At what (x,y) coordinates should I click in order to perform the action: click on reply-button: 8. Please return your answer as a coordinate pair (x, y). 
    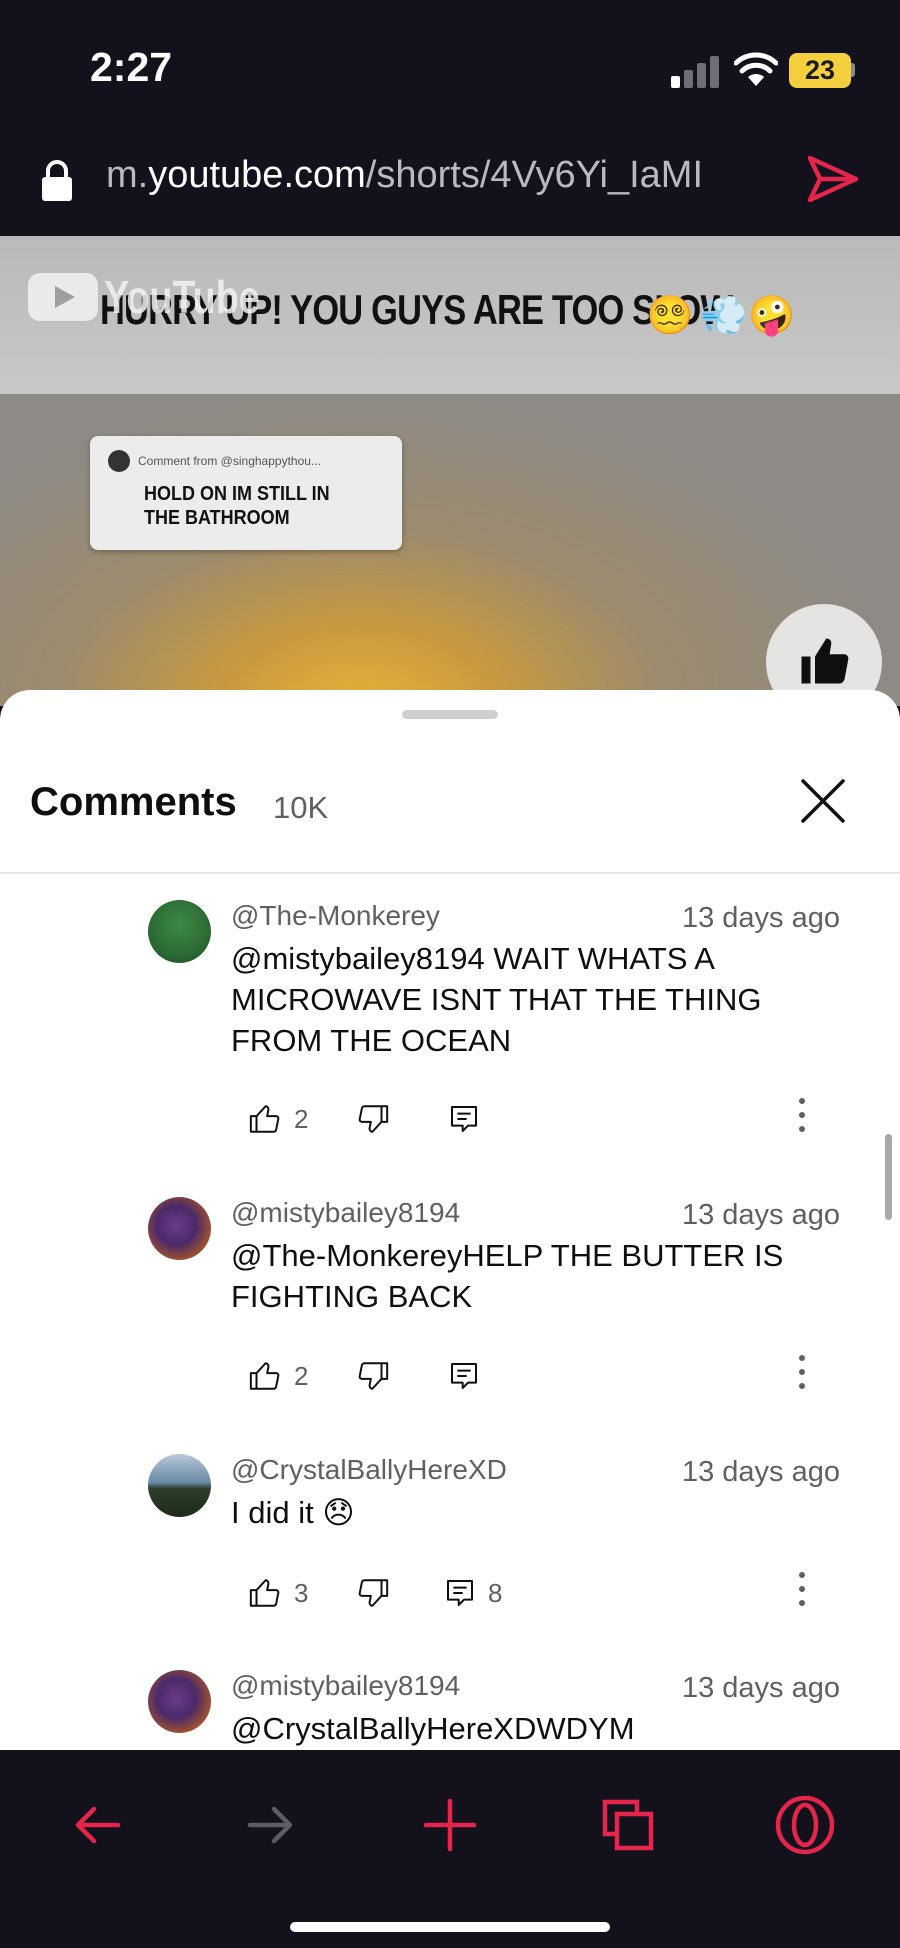
    Looking at the image, I should click on (473, 1593).